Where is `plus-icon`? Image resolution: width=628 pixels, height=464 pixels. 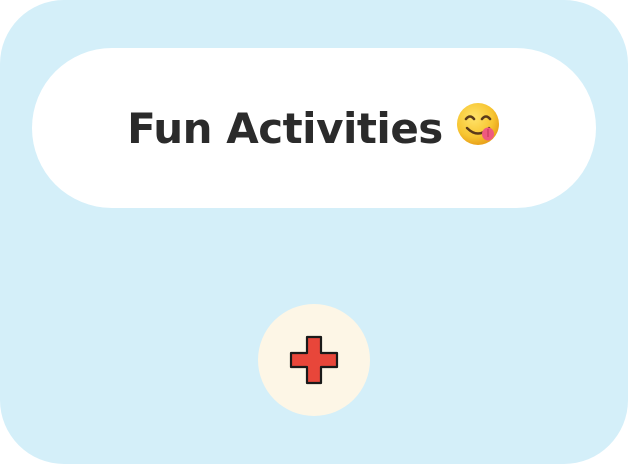 plus-icon is located at coordinates (314, 360).